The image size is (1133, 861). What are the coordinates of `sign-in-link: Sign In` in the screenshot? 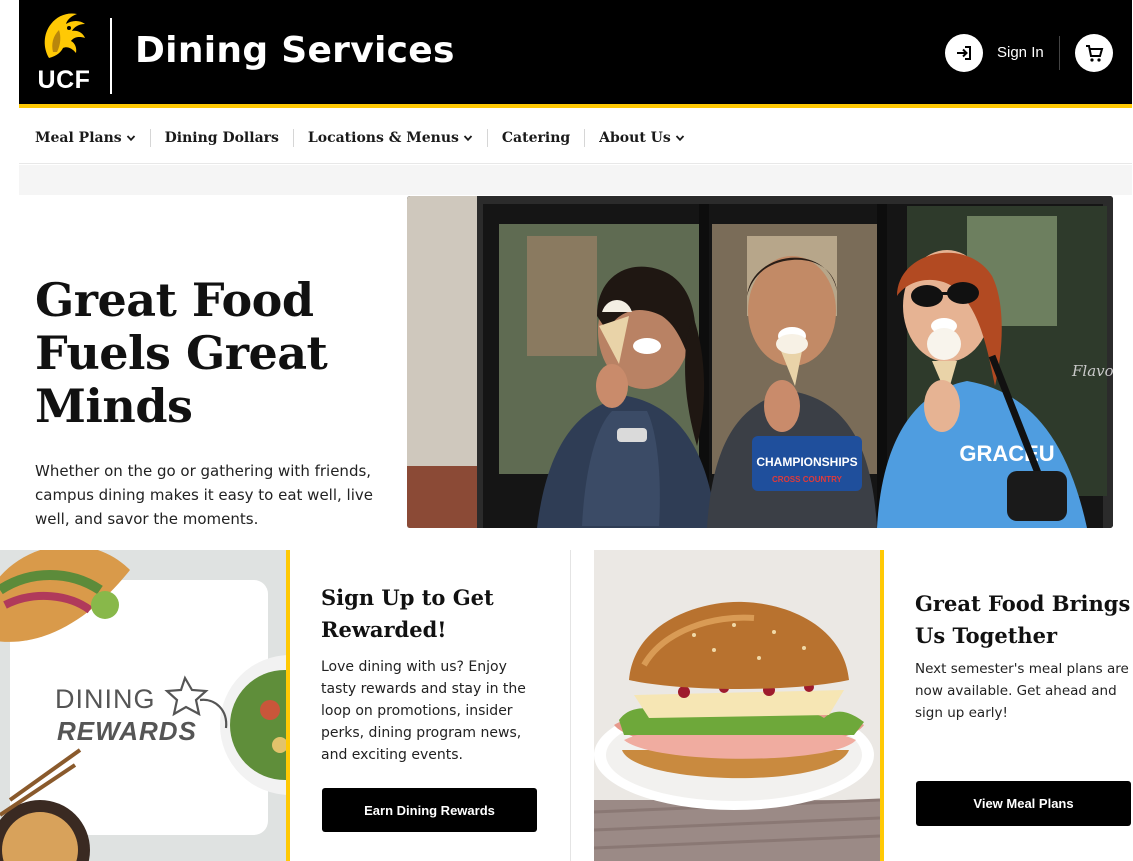 It's located at (1020, 52).